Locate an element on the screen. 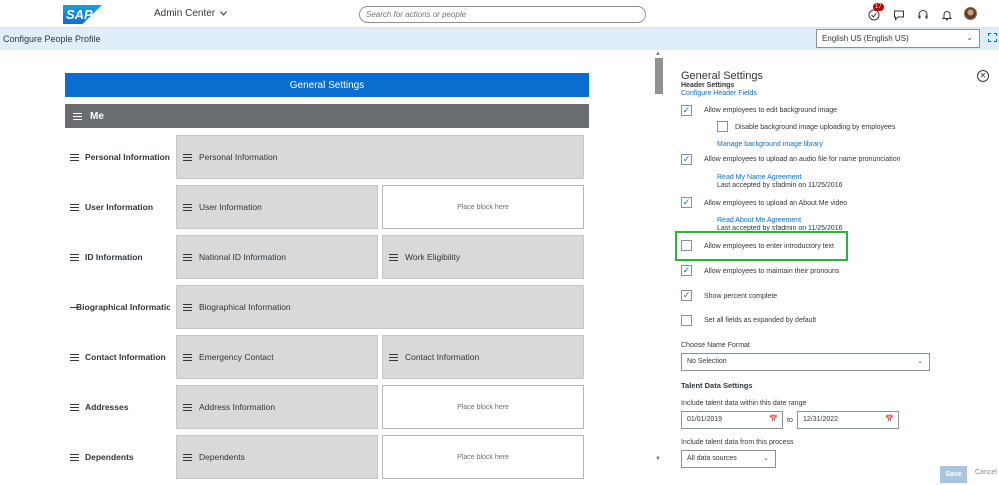 The image size is (999, 485). block-work-eligibility: Work Eligibility is located at coordinates (483, 257).